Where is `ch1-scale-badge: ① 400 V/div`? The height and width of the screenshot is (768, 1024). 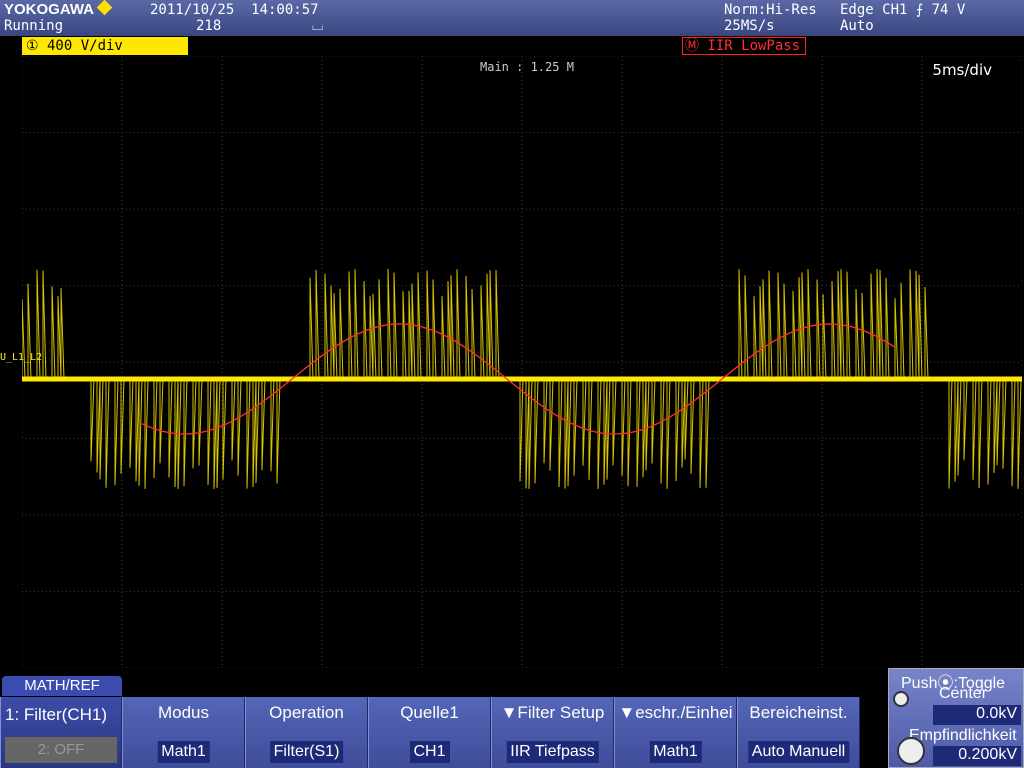 ch1-scale-badge: ① 400 V/div is located at coordinates (105, 46).